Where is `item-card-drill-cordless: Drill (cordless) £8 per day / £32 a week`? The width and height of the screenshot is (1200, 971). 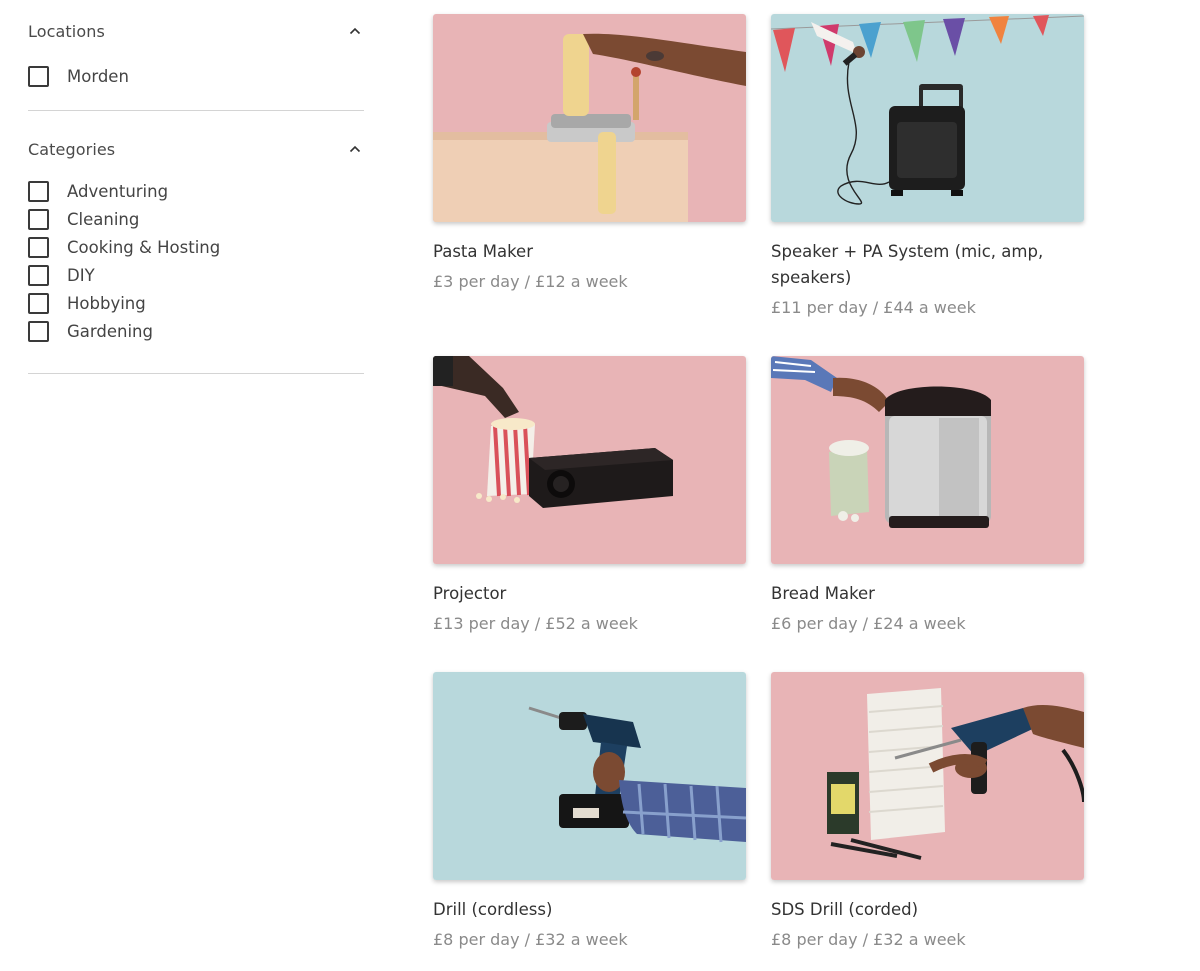 item-card-drill-cordless: Drill (cordless) £8 per day / £32 a week is located at coordinates (589, 812).